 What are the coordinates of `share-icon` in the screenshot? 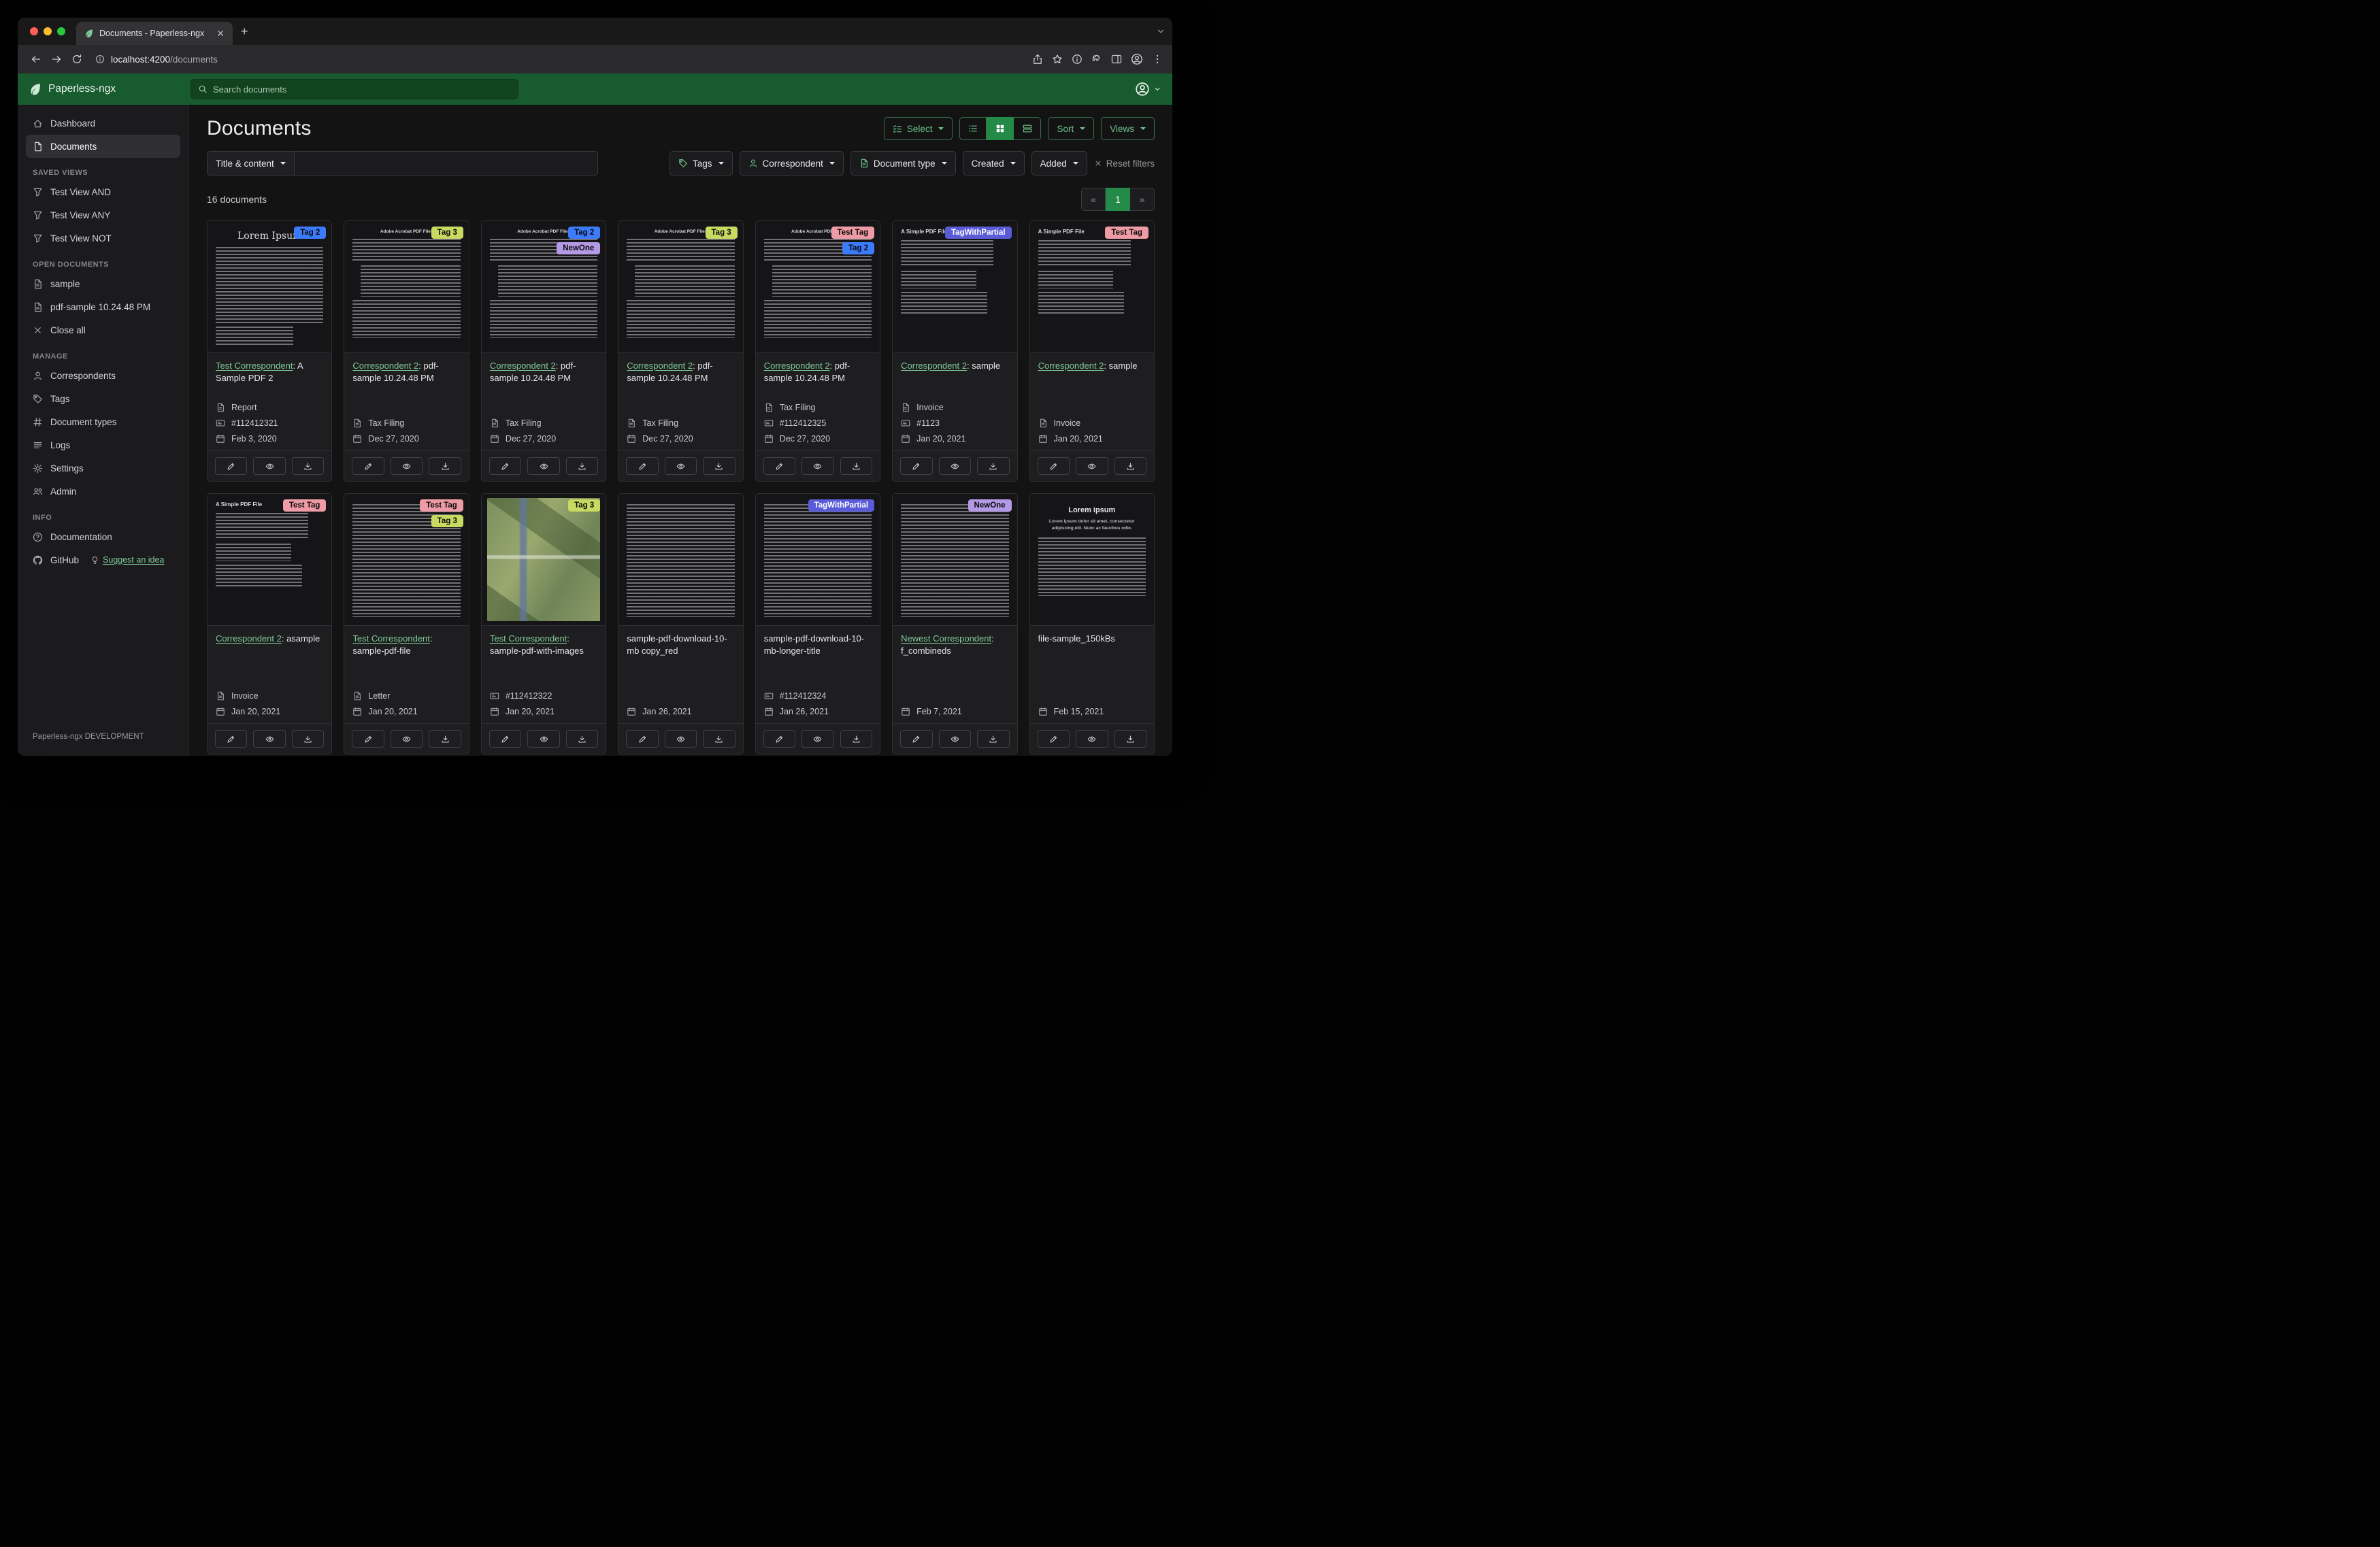 It's located at (1038, 59).